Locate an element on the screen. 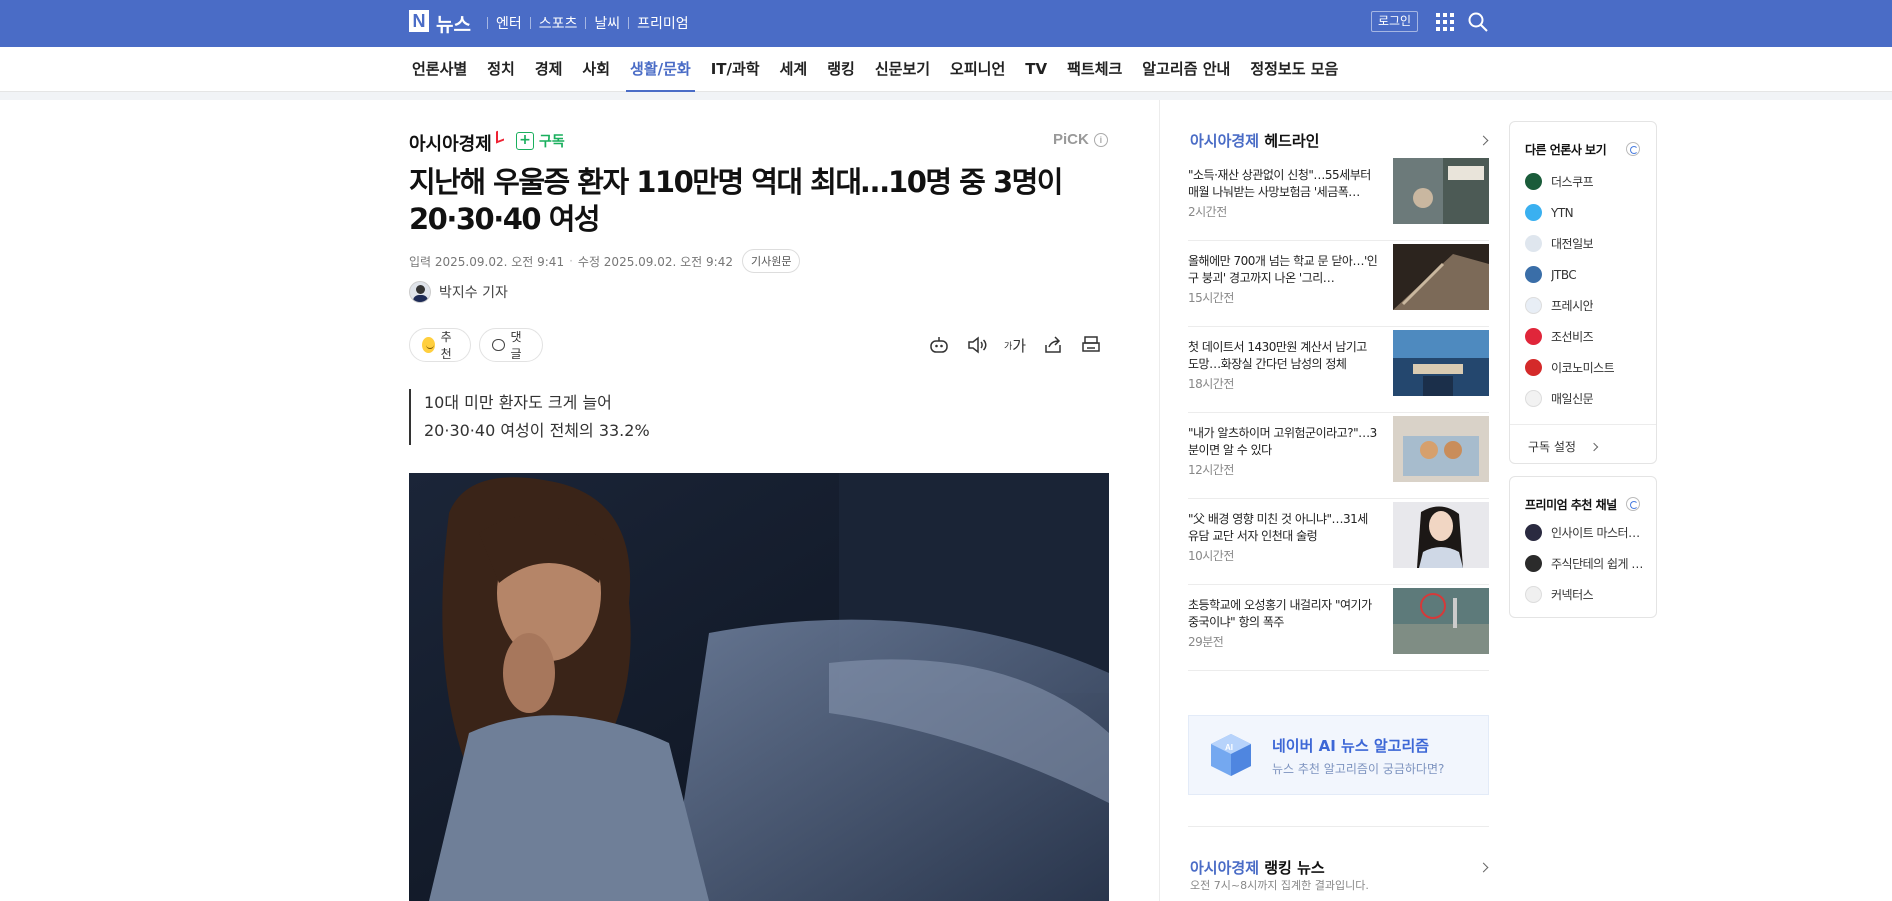  like-button: 추천 is located at coordinates (440, 345).